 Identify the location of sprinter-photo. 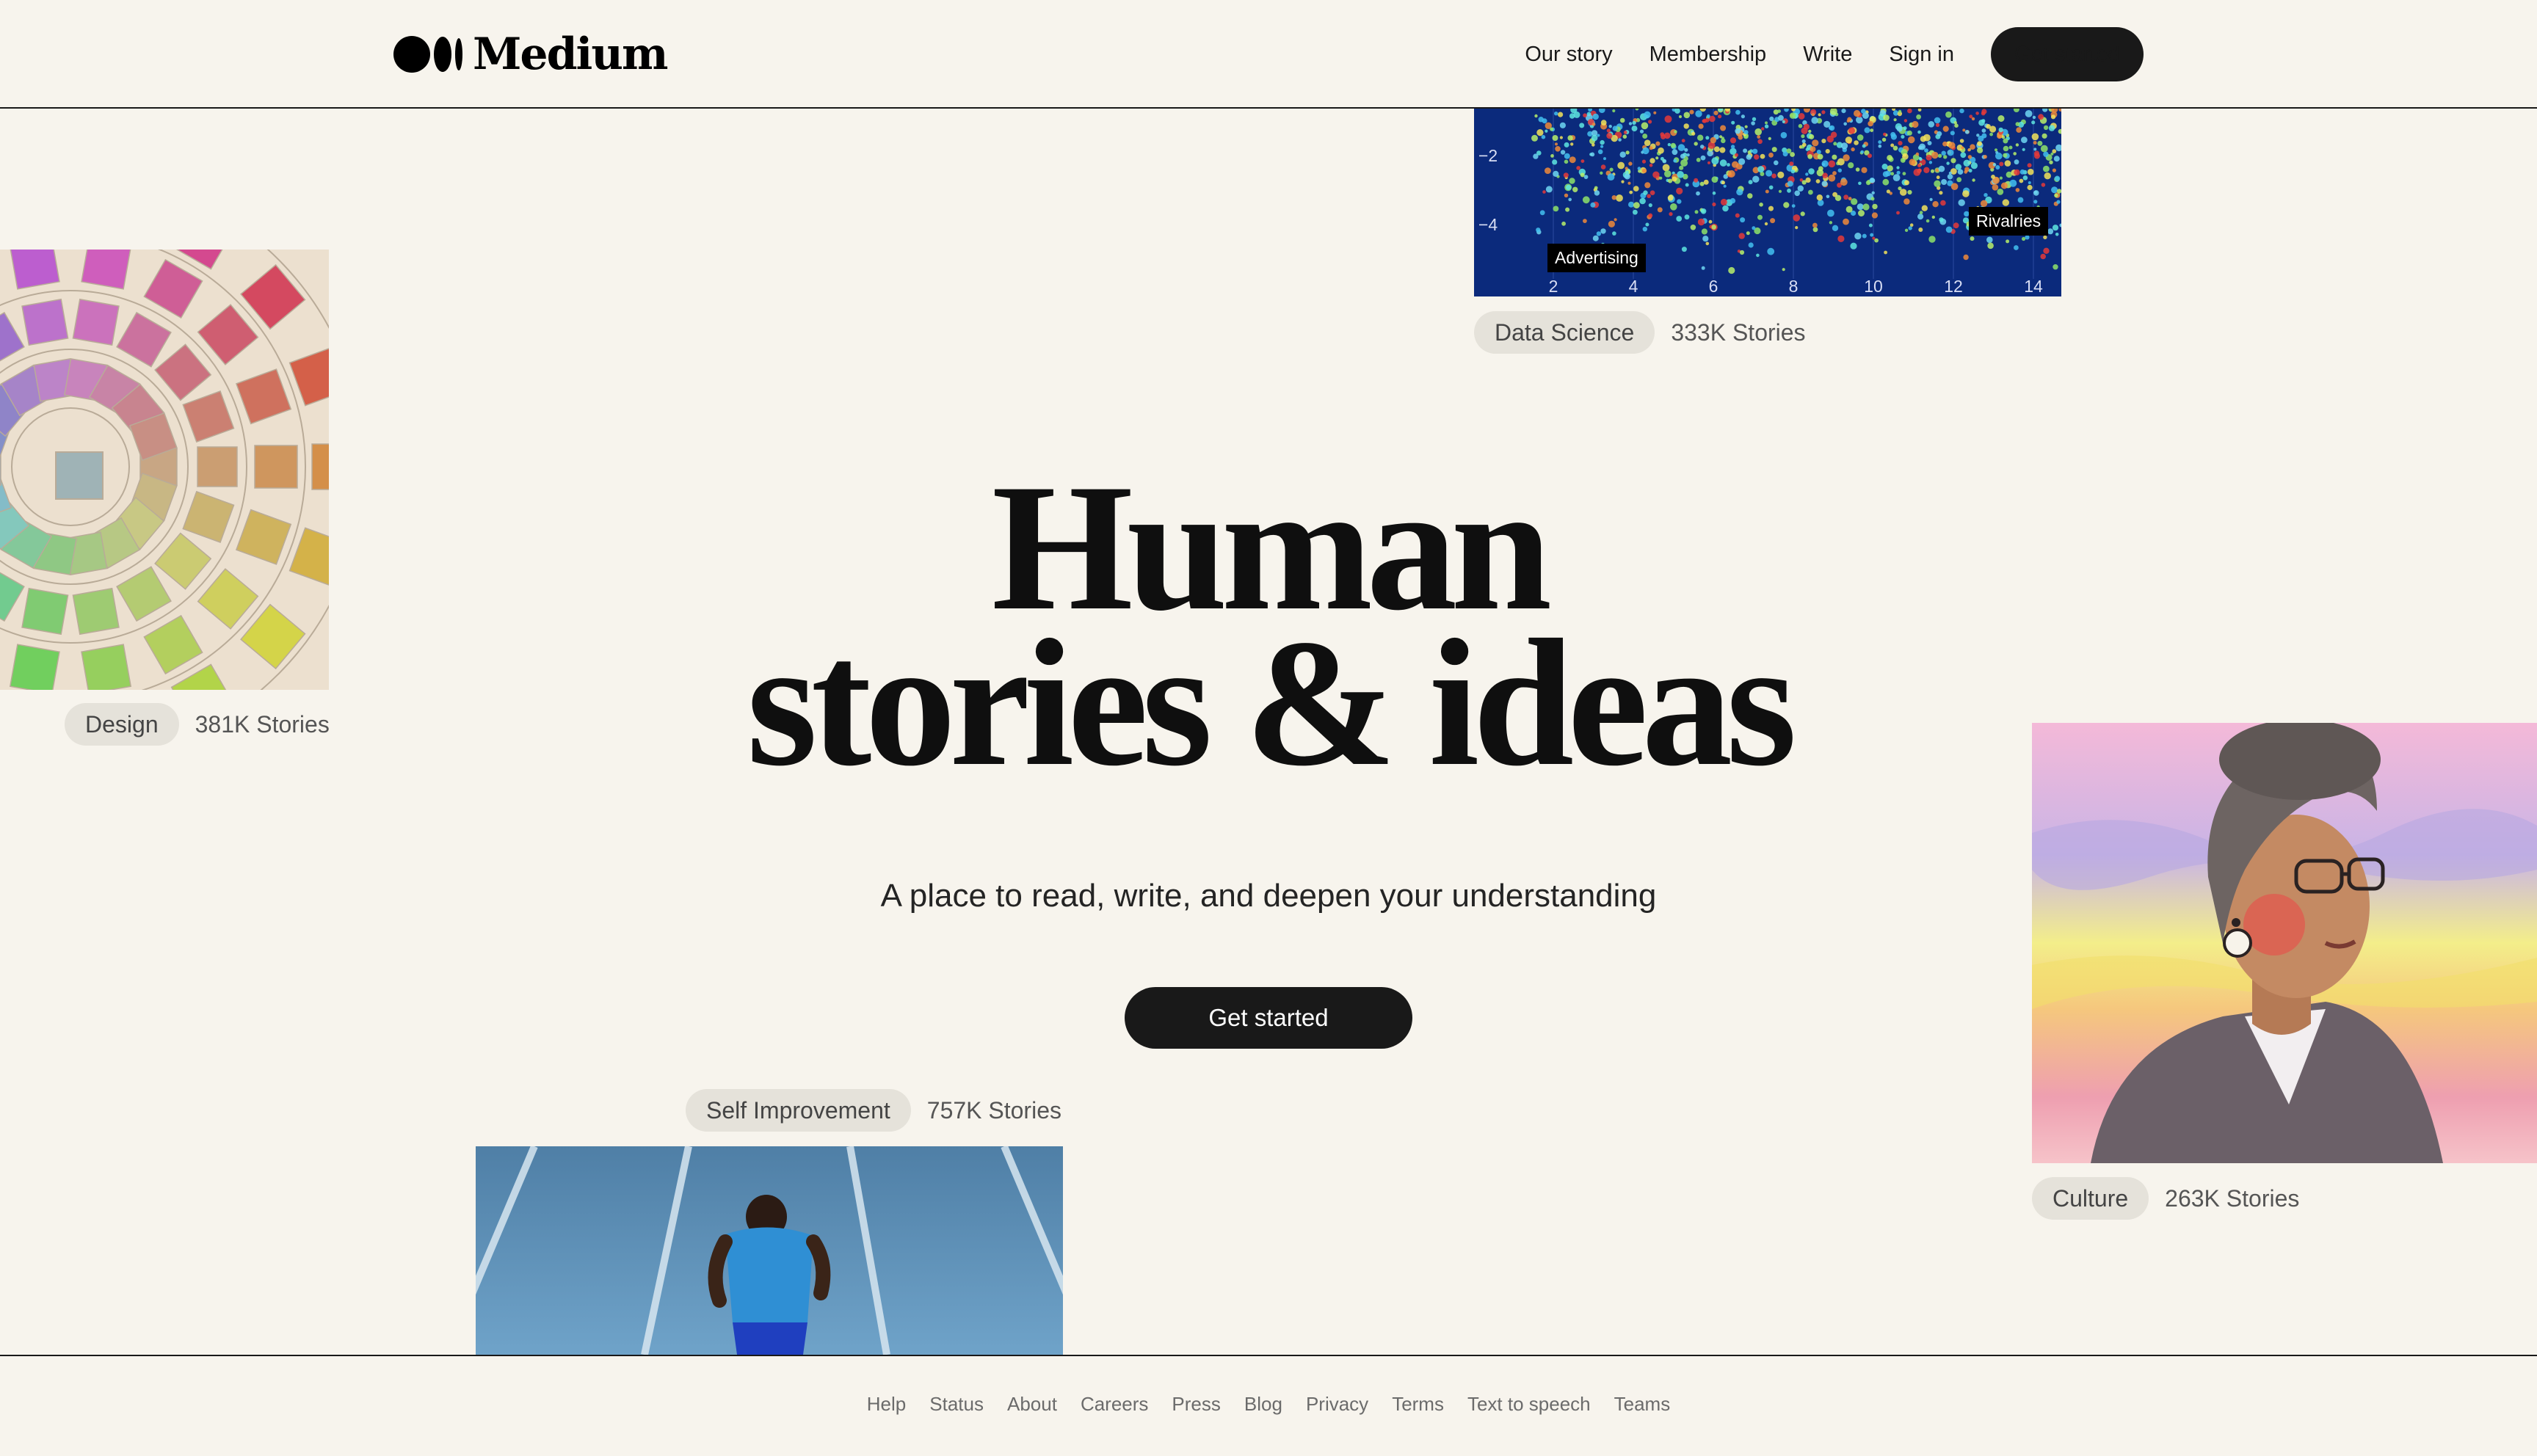
(769, 1250).